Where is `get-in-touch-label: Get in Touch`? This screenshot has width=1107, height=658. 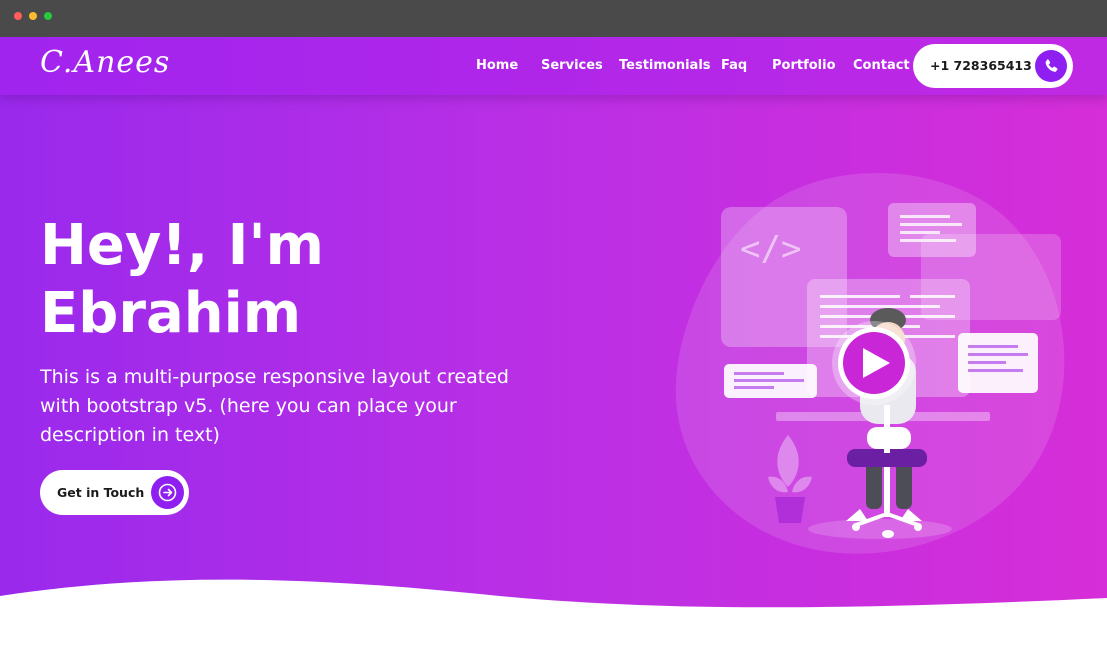
get-in-touch-label: Get in Touch is located at coordinates (101, 492).